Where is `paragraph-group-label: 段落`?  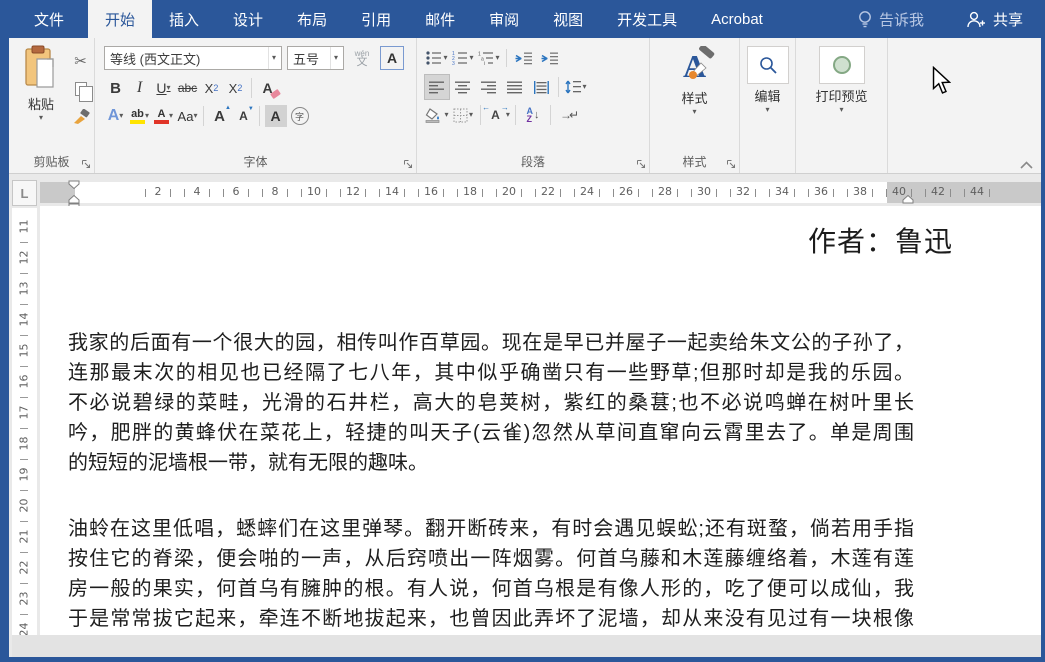 paragraph-group-label: 段落 is located at coordinates (533, 163).